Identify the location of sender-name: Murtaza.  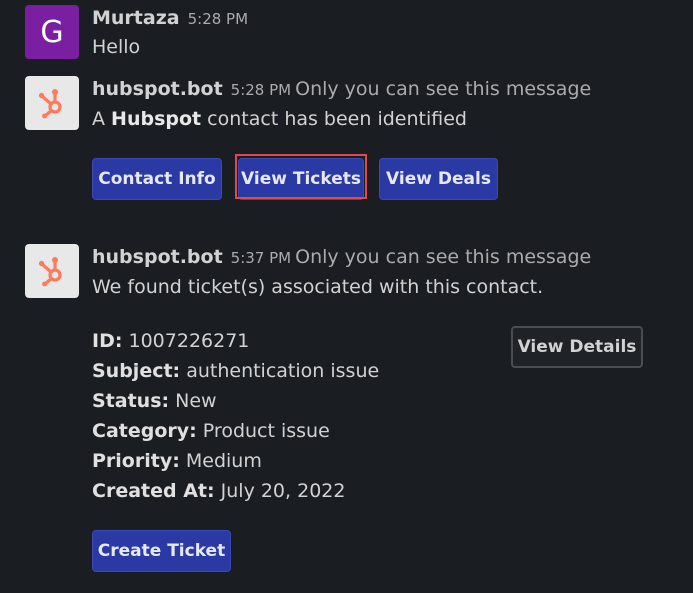
(136, 18).